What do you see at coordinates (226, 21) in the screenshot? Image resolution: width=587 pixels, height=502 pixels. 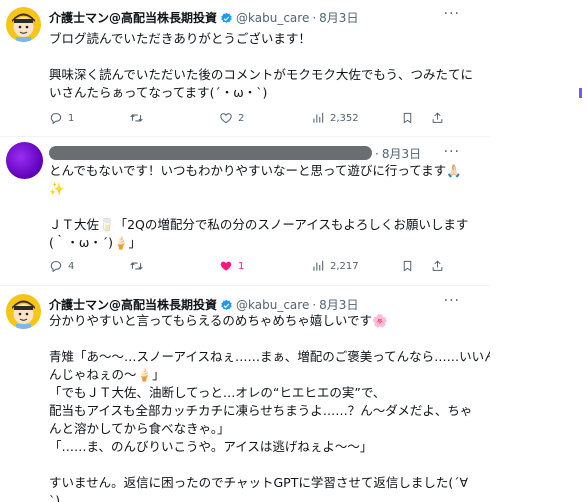 I see `verified-badge-icon` at bounding box center [226, 21].